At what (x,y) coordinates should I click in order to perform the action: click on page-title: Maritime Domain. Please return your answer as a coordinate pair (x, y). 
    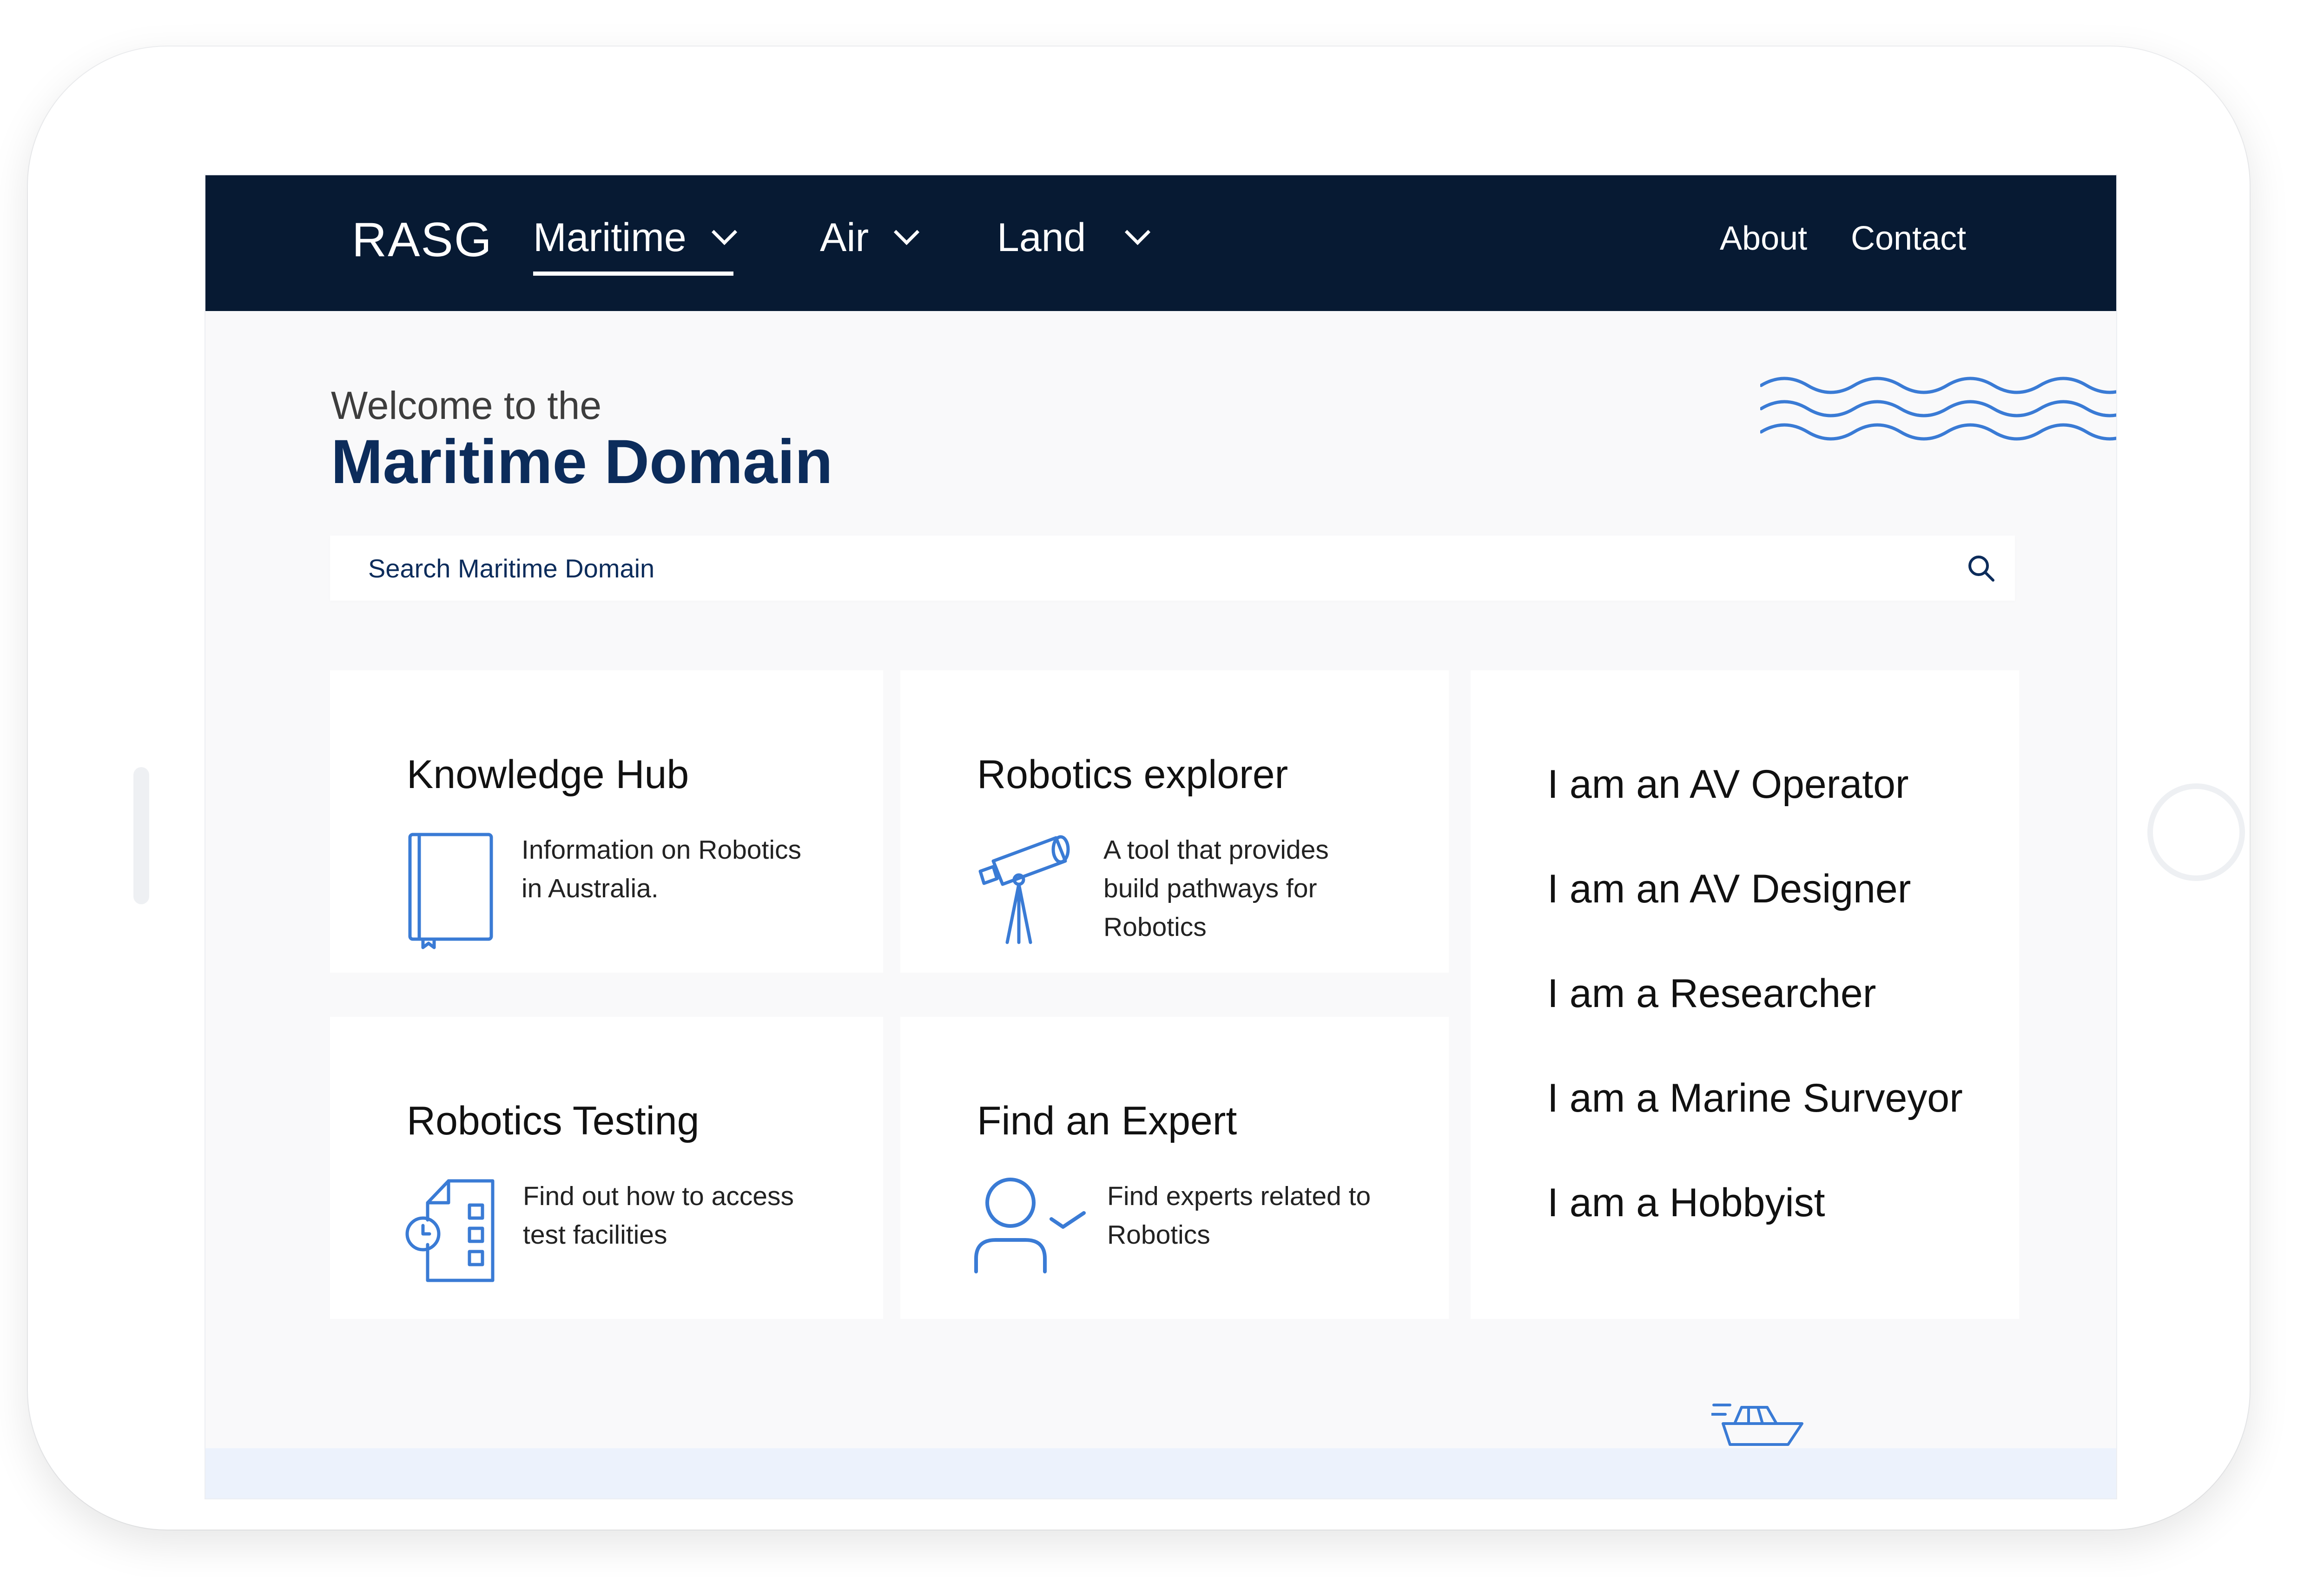
    Looking at the image, I should click on (582, 462).